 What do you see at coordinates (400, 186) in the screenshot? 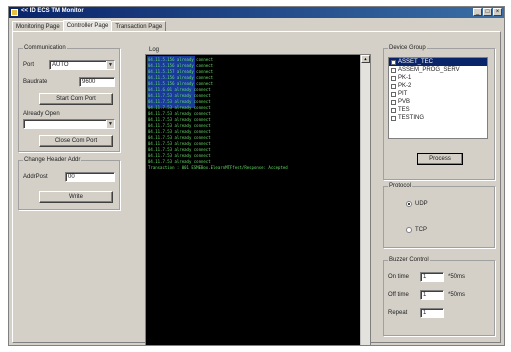
I see `protocol-group-label: Protocol` at bounding box center [400, 186].